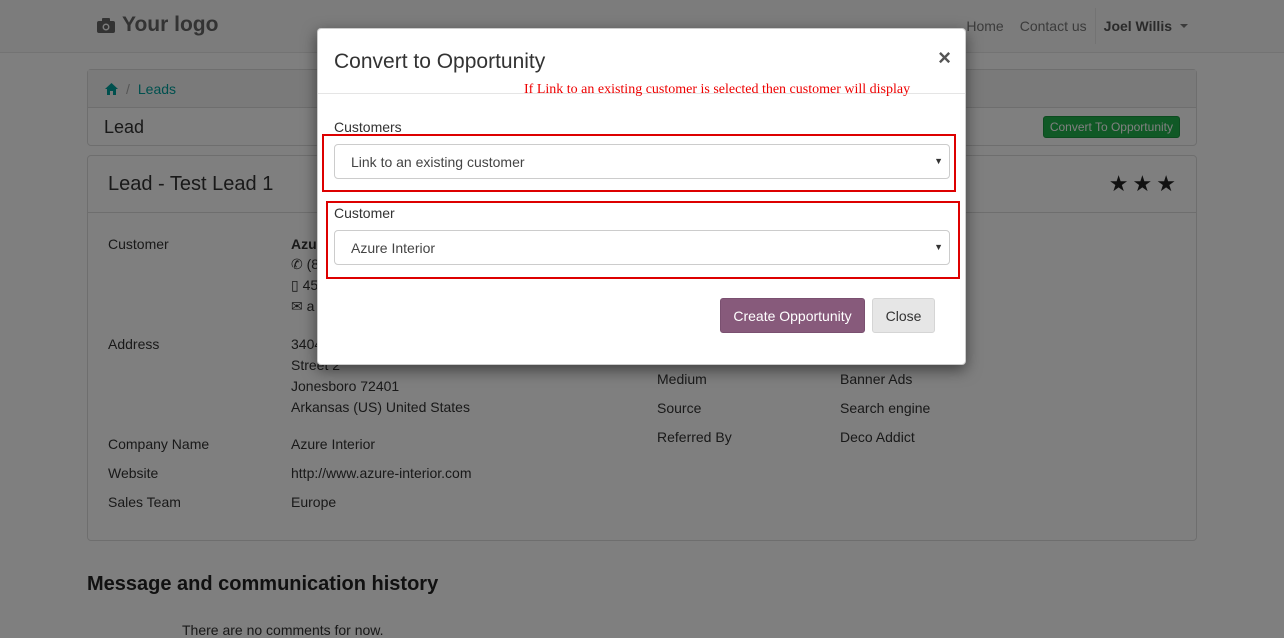 The height and width of the screenshot is (638, 1284). Describe the element at coordinates (944, 58) in the screenshot. I see `close-icon: ×` at that location.